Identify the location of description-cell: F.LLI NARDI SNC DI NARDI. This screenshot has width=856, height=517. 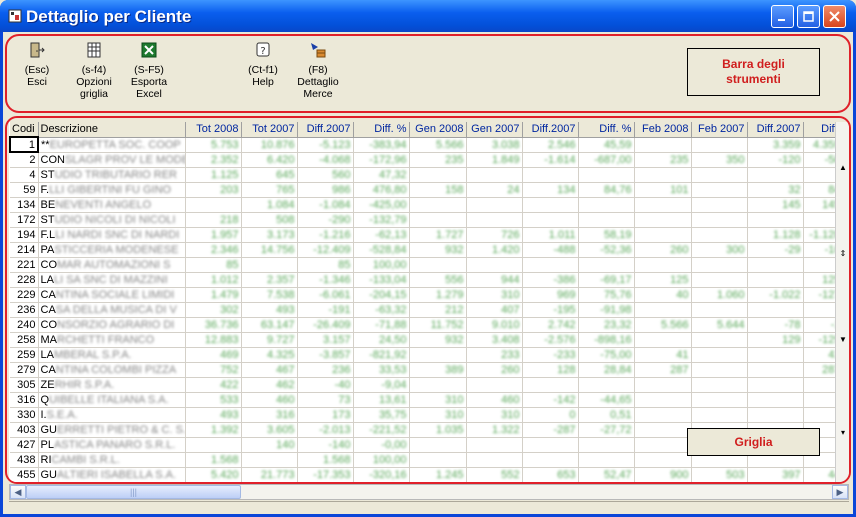
(112, 235).